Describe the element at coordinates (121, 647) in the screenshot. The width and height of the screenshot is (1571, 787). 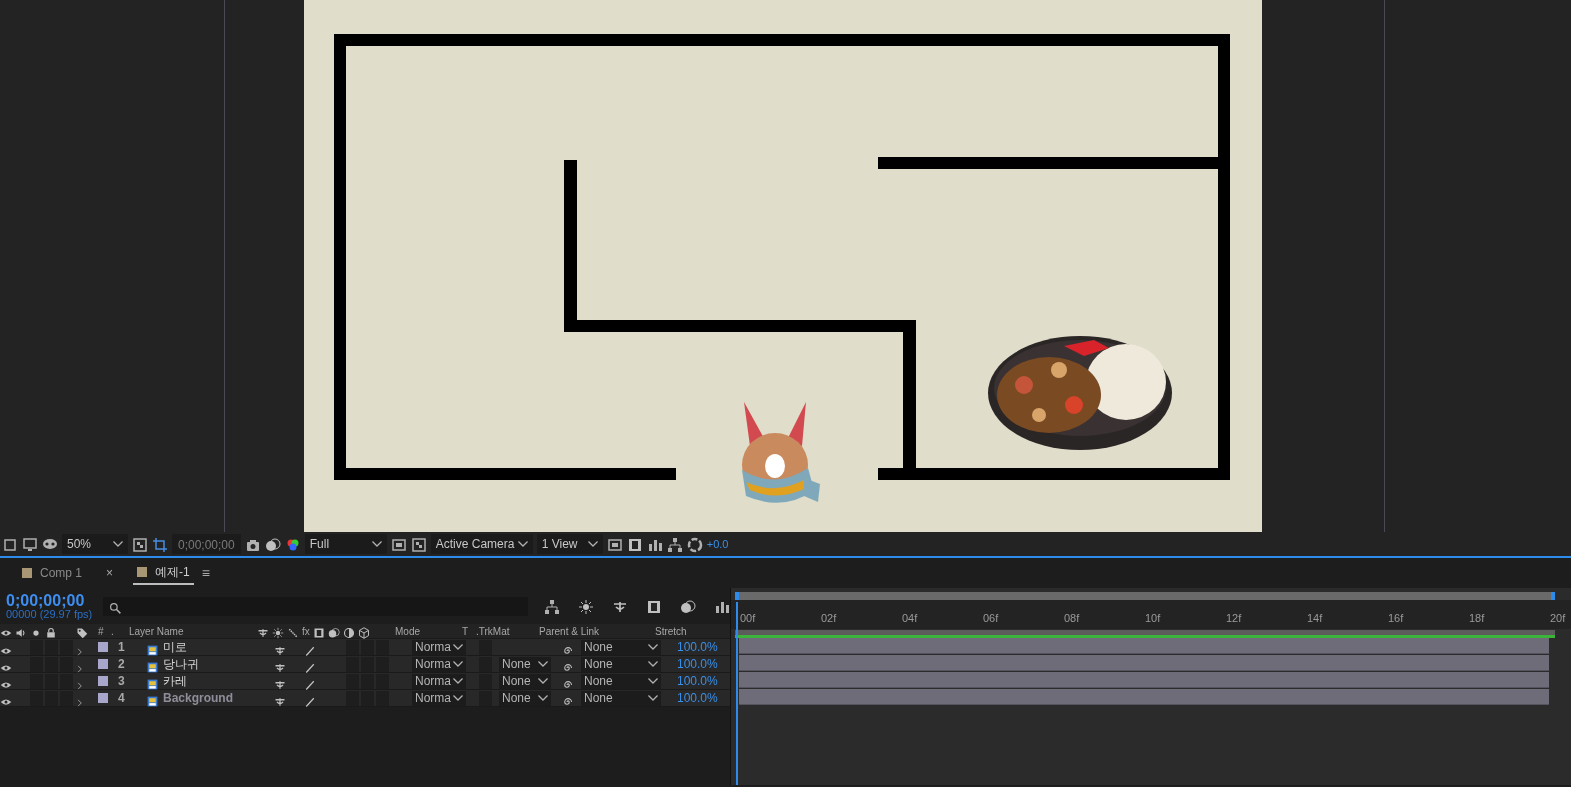
I see `layer-number: 1` at that location.